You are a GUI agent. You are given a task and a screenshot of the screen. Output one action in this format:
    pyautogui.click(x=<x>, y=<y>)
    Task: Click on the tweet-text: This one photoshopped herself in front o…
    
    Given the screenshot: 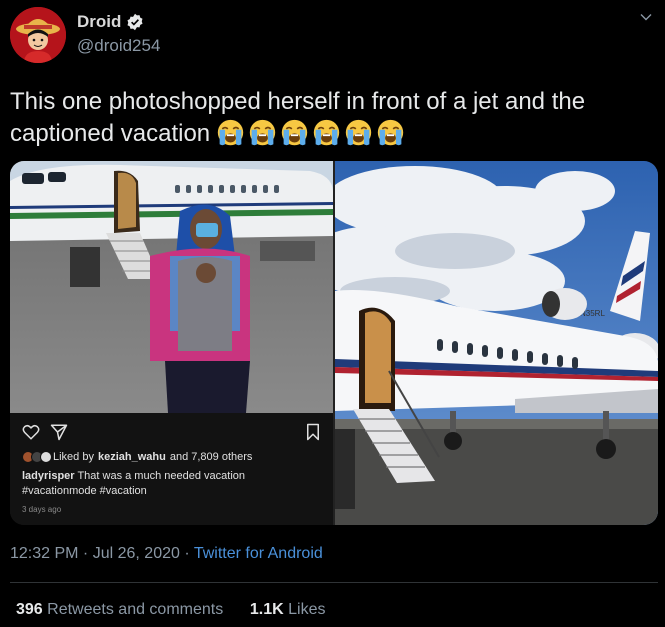 What is the action you would take?
    pyautogui.click(x=335, y=118)
    